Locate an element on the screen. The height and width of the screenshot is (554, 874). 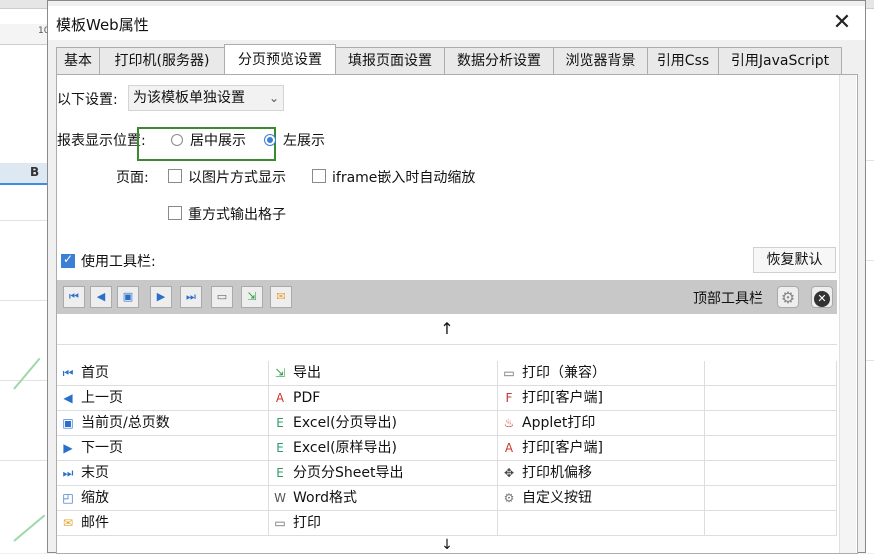
zoom-icon: ◰ is located at coordinates (68, 498).